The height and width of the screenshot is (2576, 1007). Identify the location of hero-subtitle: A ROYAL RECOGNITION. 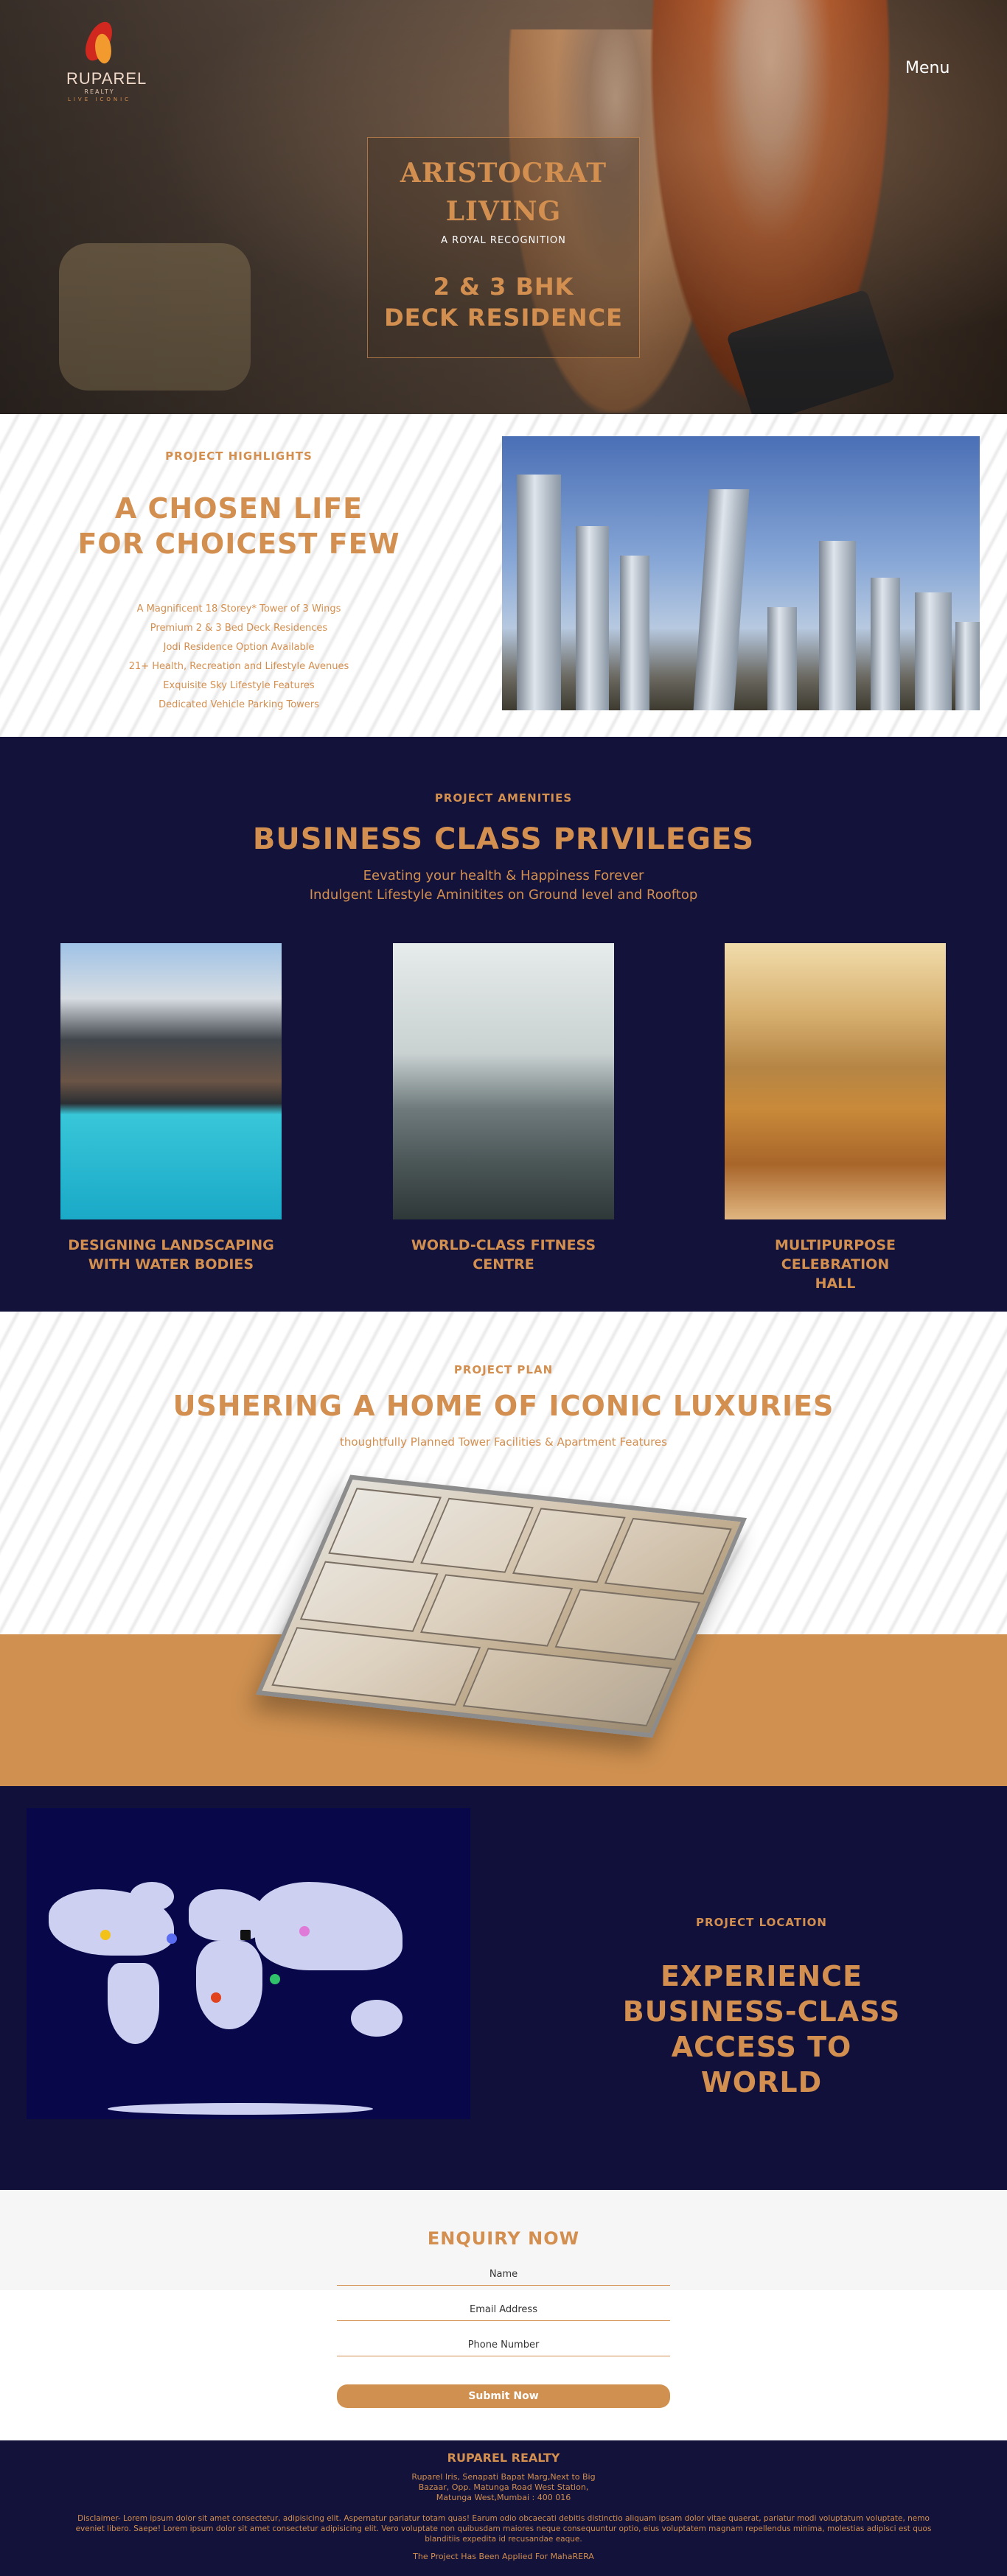
(503, 240).